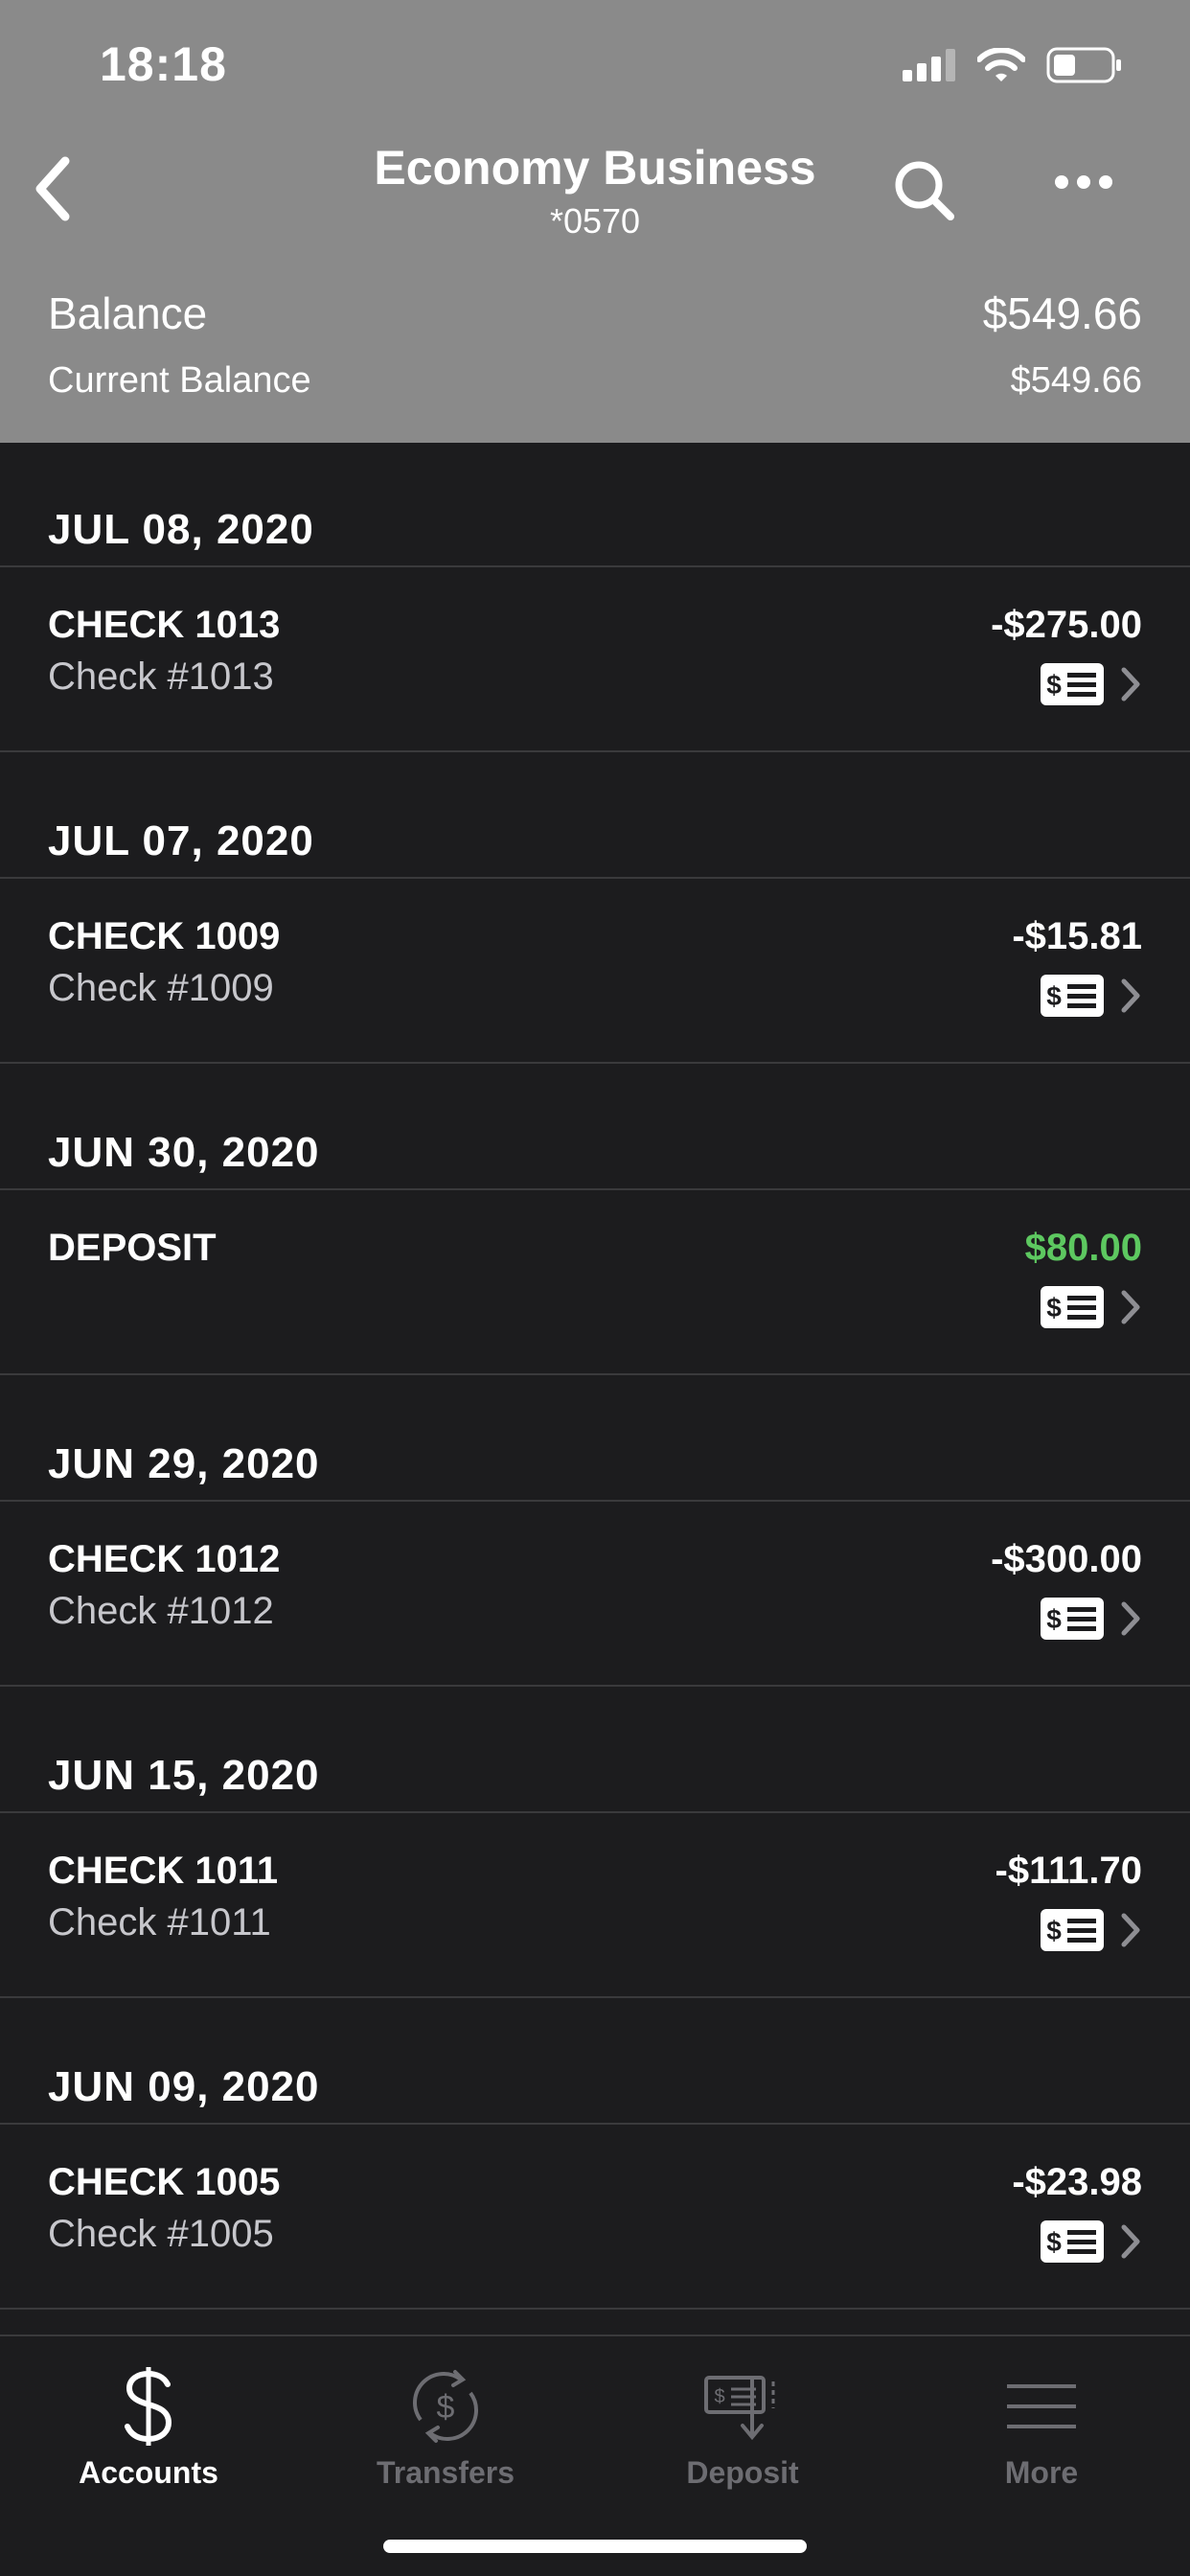 The width and height of the screenshot is (1190, 2576). Describe the element at coordinates (164, 2182) in the screenshot. I see `transaction-title: CHECK 1005` at that location.